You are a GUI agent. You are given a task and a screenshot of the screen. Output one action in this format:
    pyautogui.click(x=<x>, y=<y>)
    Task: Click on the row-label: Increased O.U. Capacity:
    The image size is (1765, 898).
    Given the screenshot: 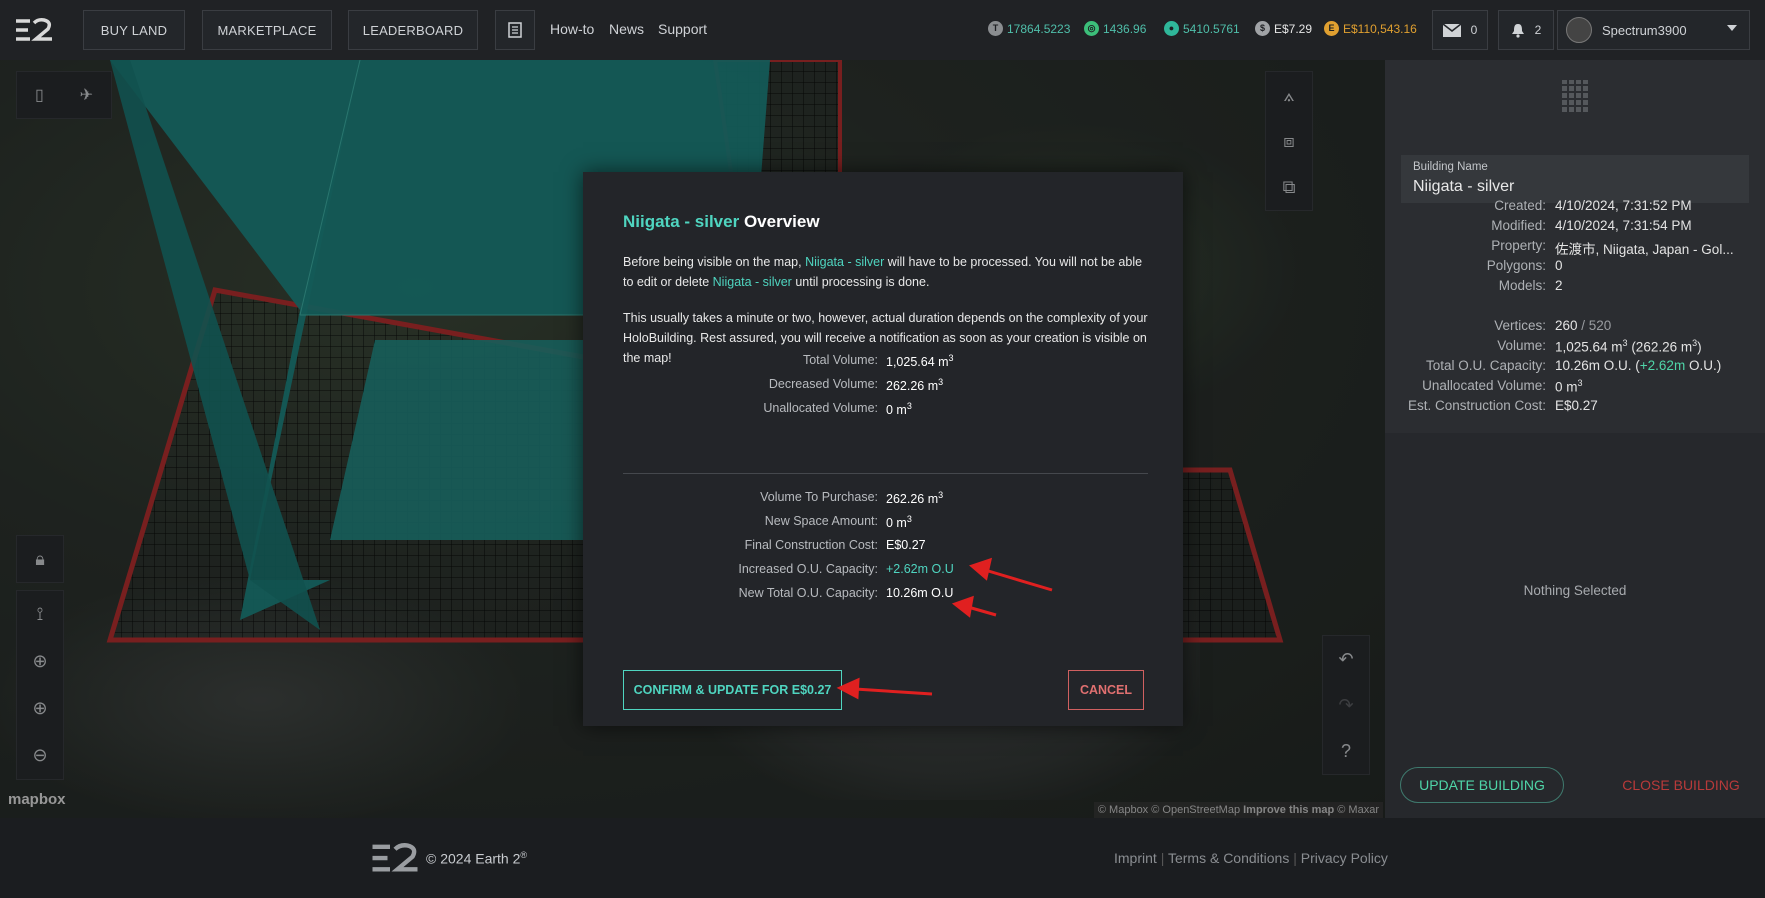 What is the action you would take?
    pyautogui.click(x=808, y=569)
    